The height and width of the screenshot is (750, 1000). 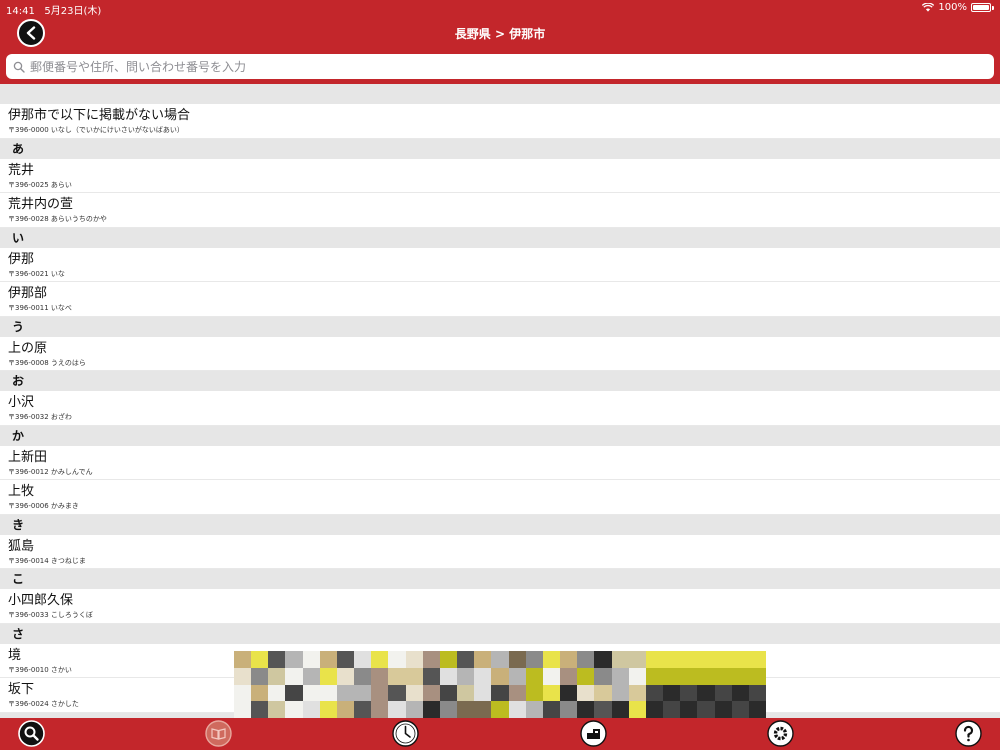 What do you see at coordinates (40, 417) in the screenshot?
I see `list-item-postal: 〒396-0032 おざわ` at bounding box center [40, 417].